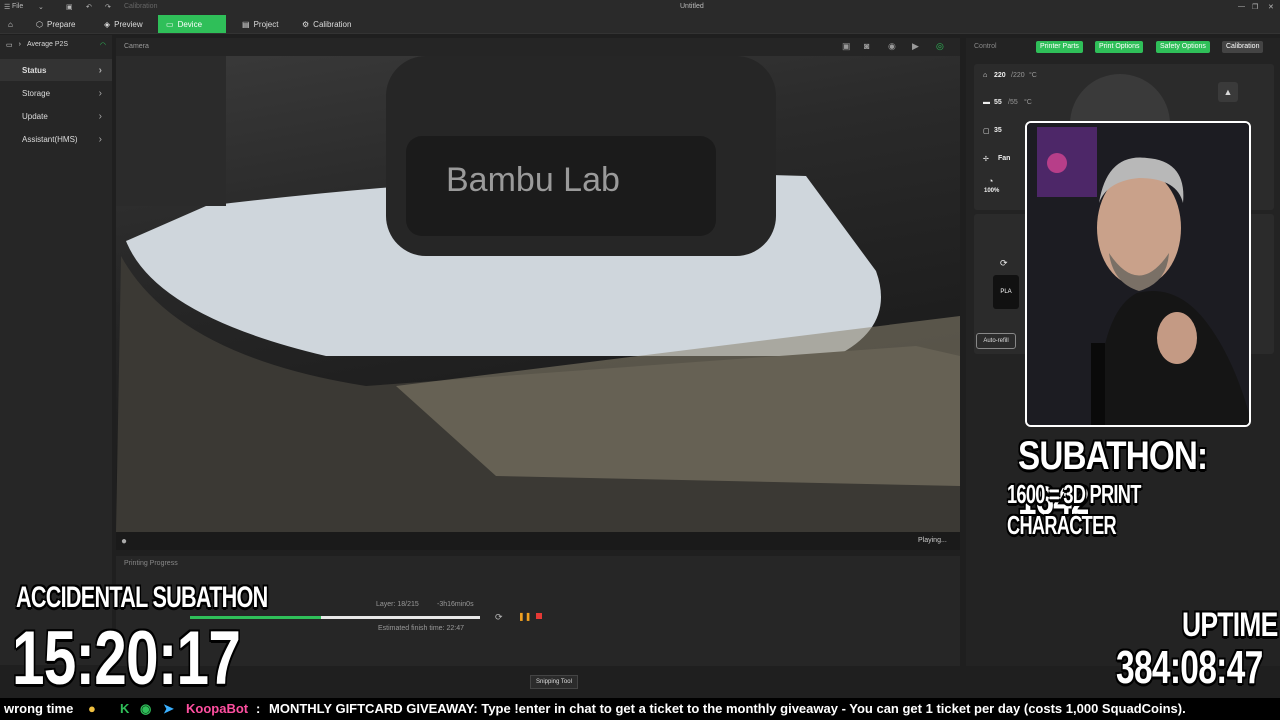 The image size is (1280, 720). I want to click on sidebar-item-update: Update ›, so click(56, 116).